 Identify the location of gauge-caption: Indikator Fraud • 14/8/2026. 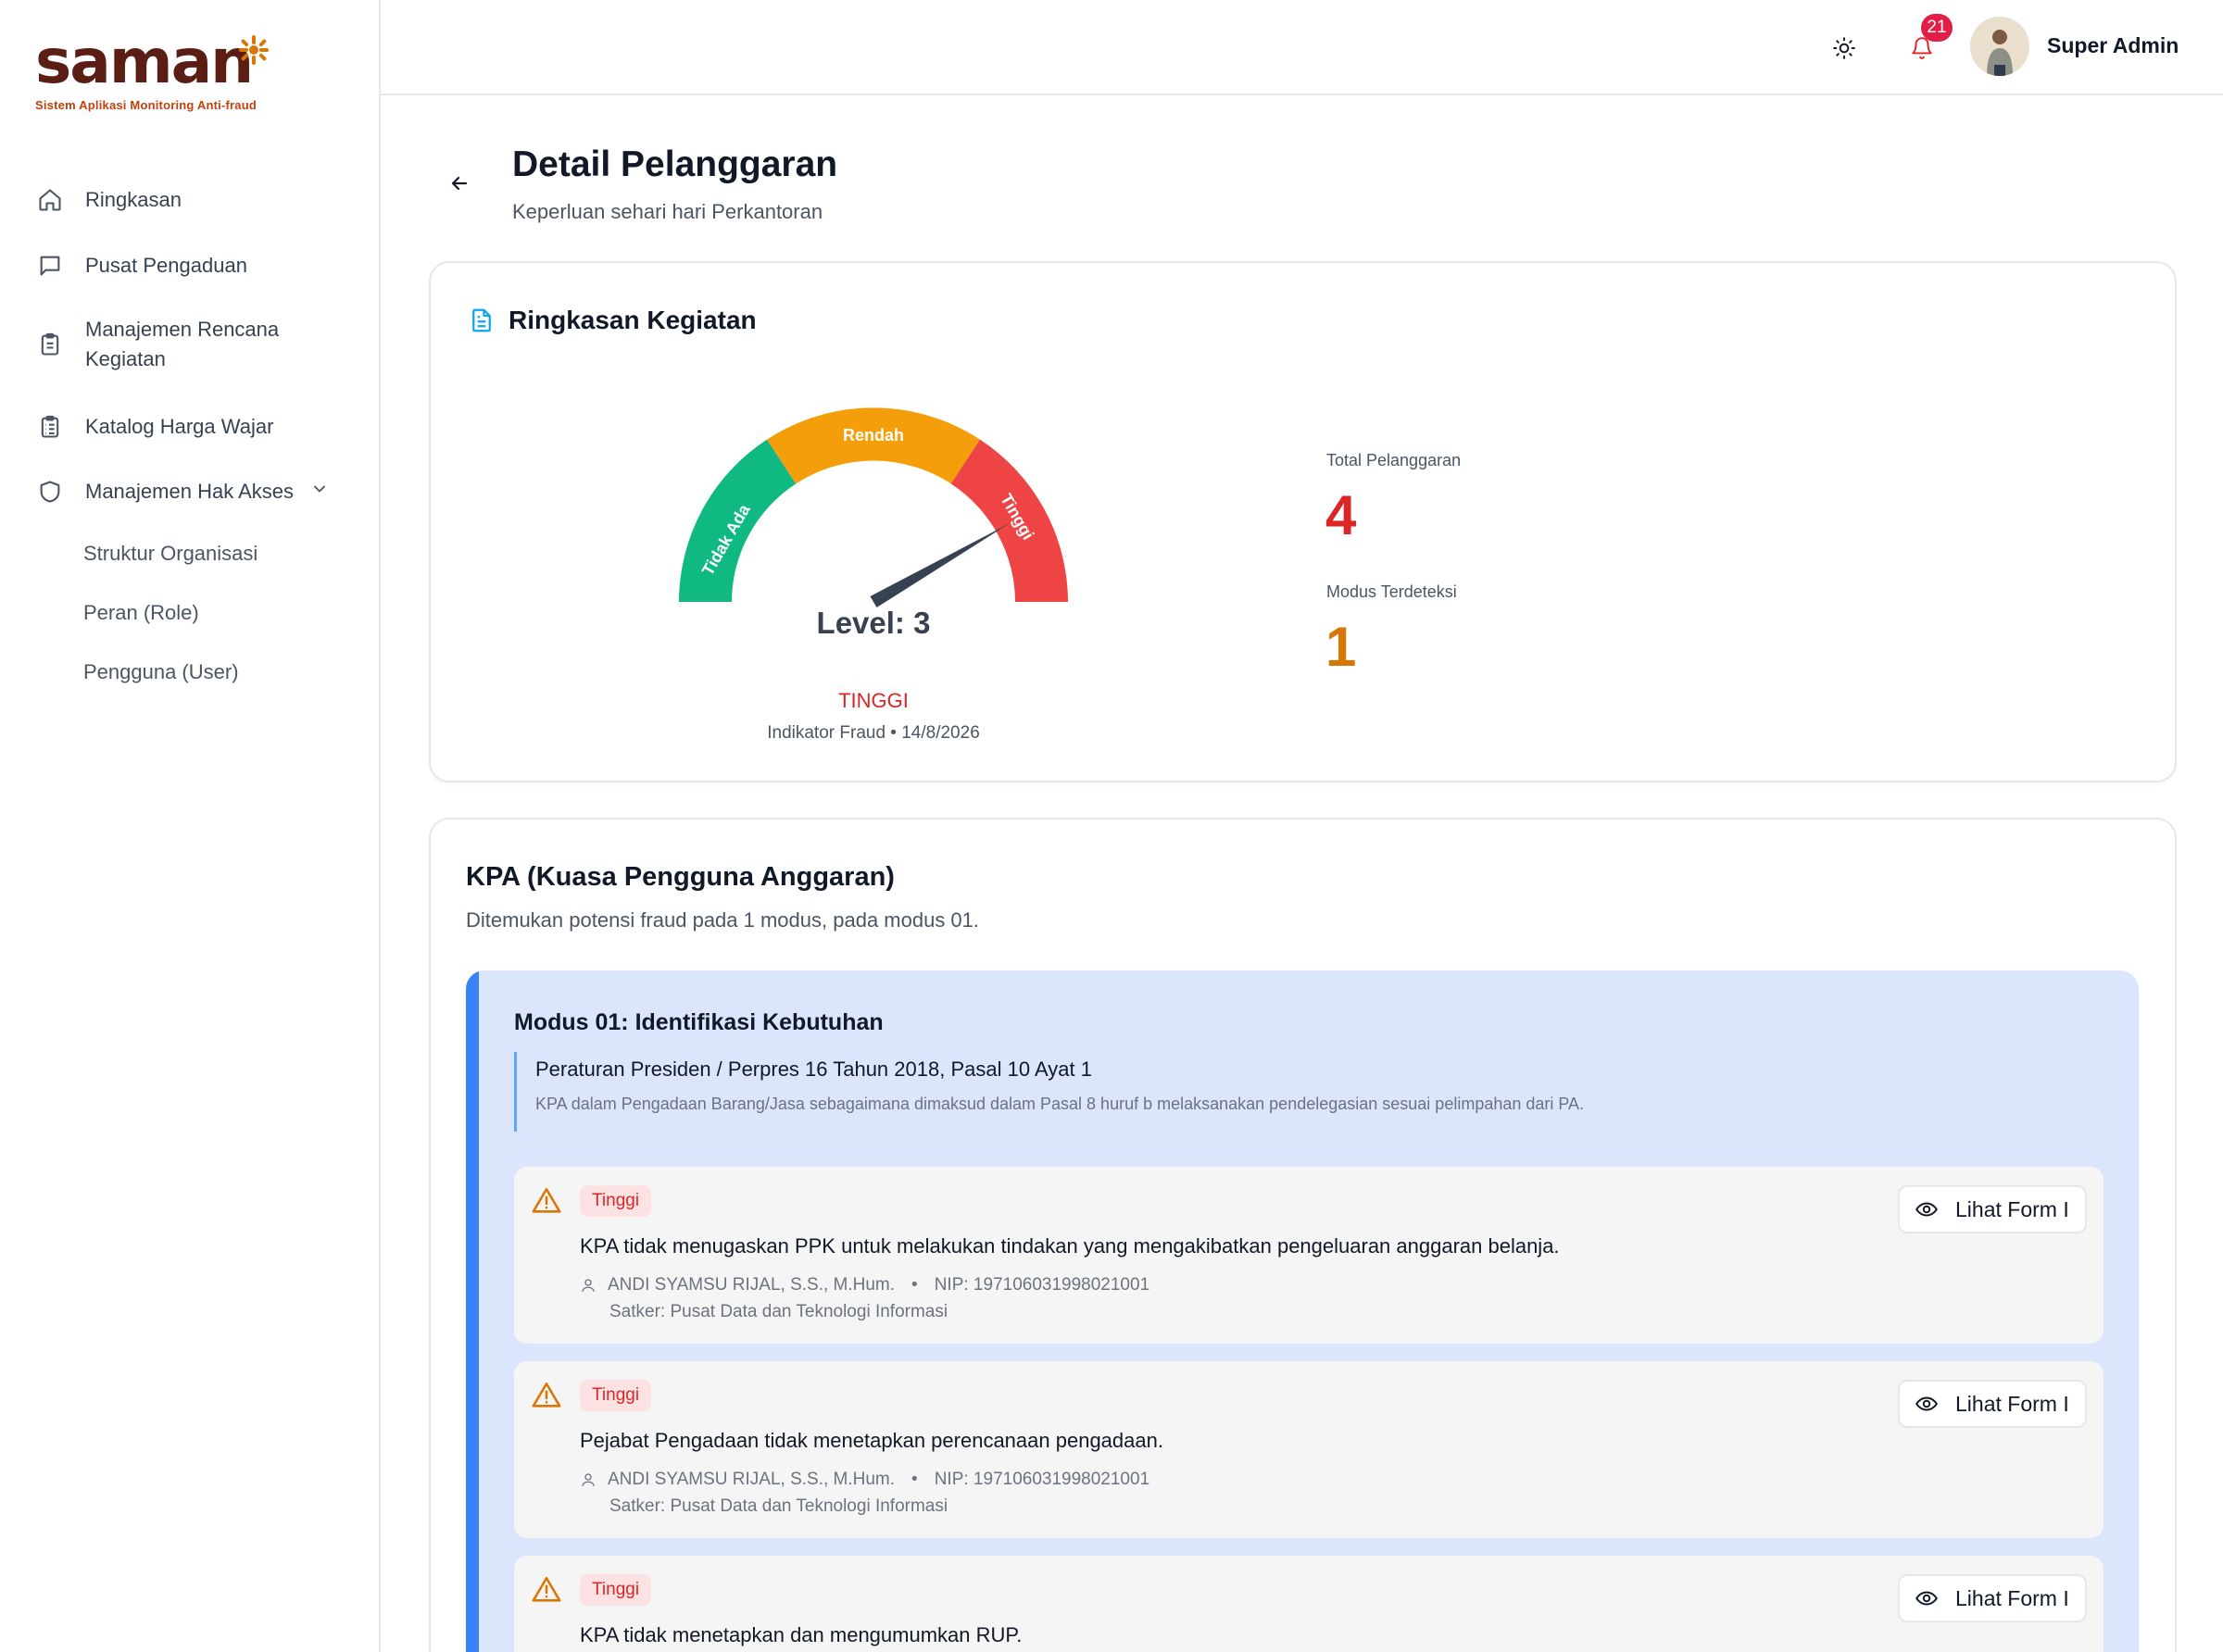
(873, 733).